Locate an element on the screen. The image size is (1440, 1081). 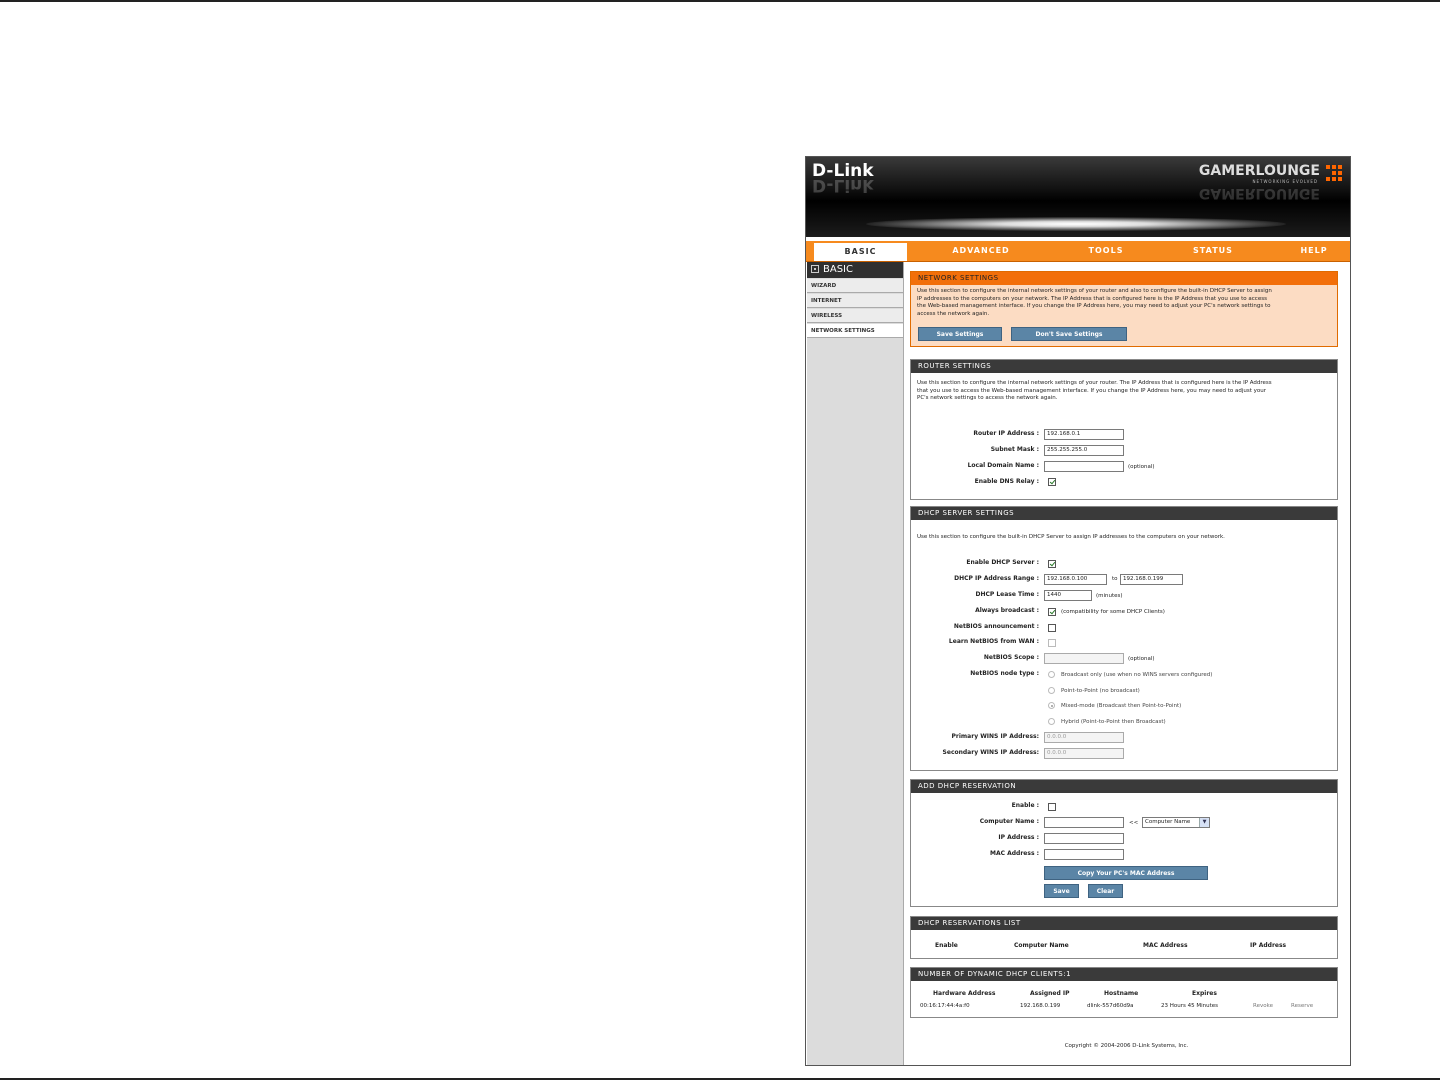
range-to-label: to is located at coordinates (1115, 579).